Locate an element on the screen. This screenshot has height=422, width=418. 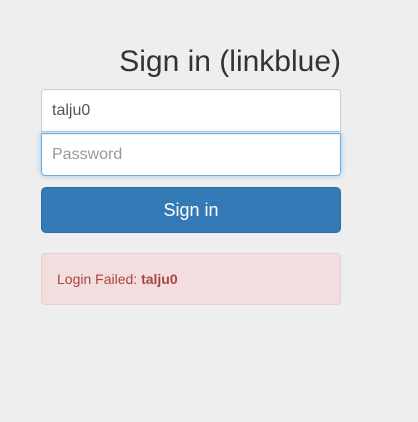
alert-username: talju0 is located at coordinates (159, 279).